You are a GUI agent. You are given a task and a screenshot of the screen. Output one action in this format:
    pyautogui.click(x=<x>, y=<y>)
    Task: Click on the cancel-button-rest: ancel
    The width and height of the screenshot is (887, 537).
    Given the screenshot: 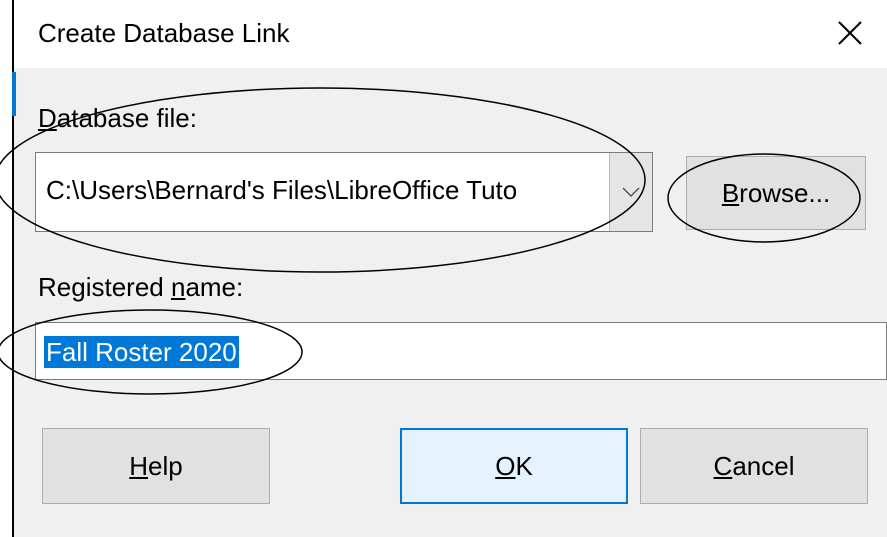 What is the action you would take?
    pyautogui.click(x=763, y=465)
    